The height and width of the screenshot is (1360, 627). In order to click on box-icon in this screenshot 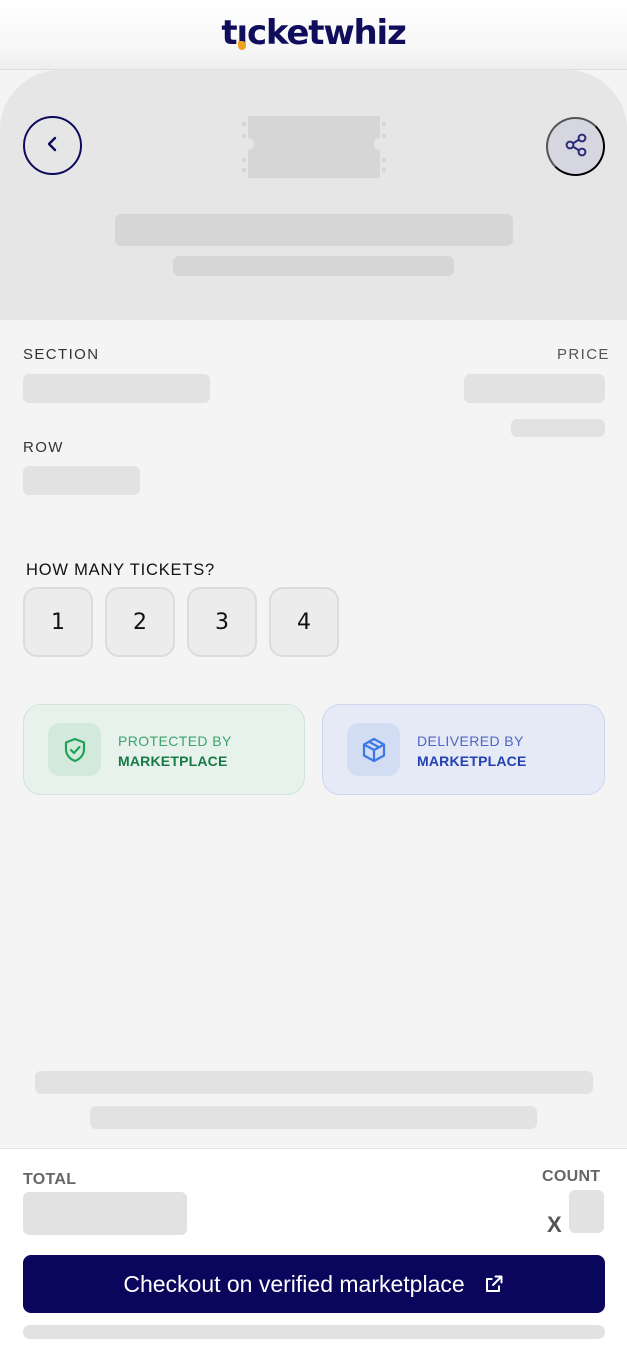, I will do `click(373, 749)`.